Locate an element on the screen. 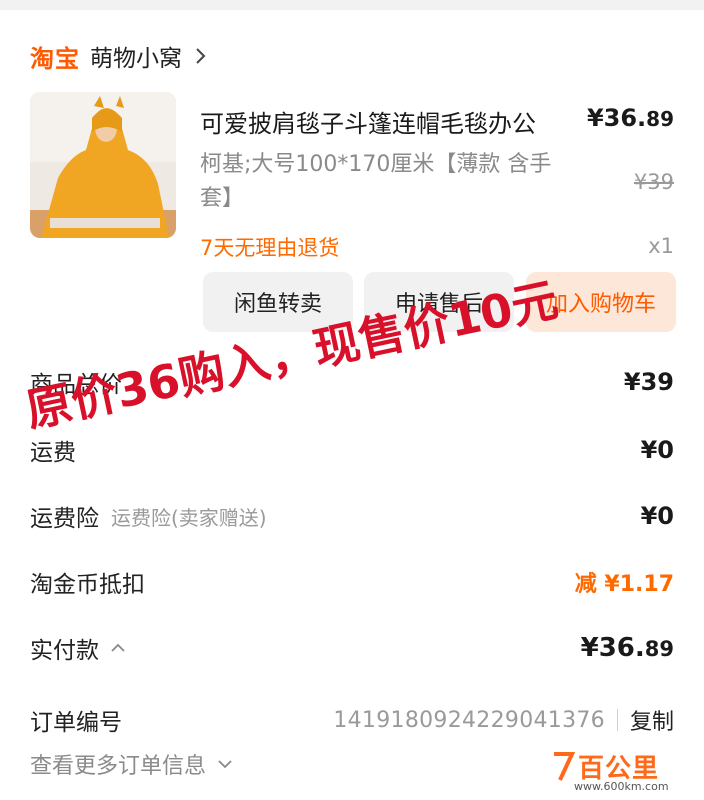 The width and height of the screenshot is (704, 800). shop-header: 淘宝 萌物小窝 is located at coordinates (120, 56).